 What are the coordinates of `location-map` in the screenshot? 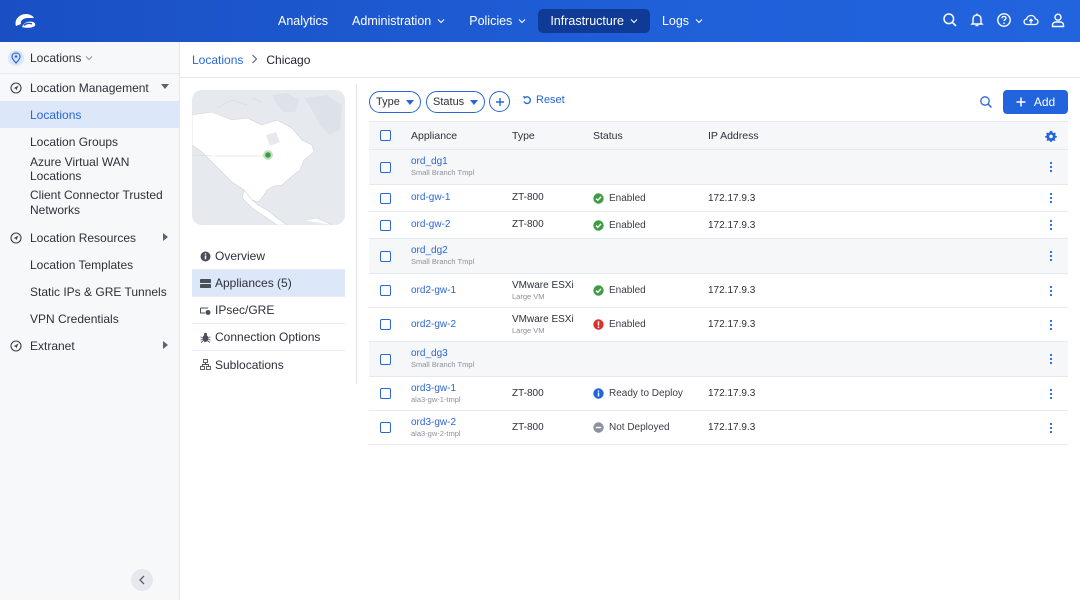 It's located at (268, 157).